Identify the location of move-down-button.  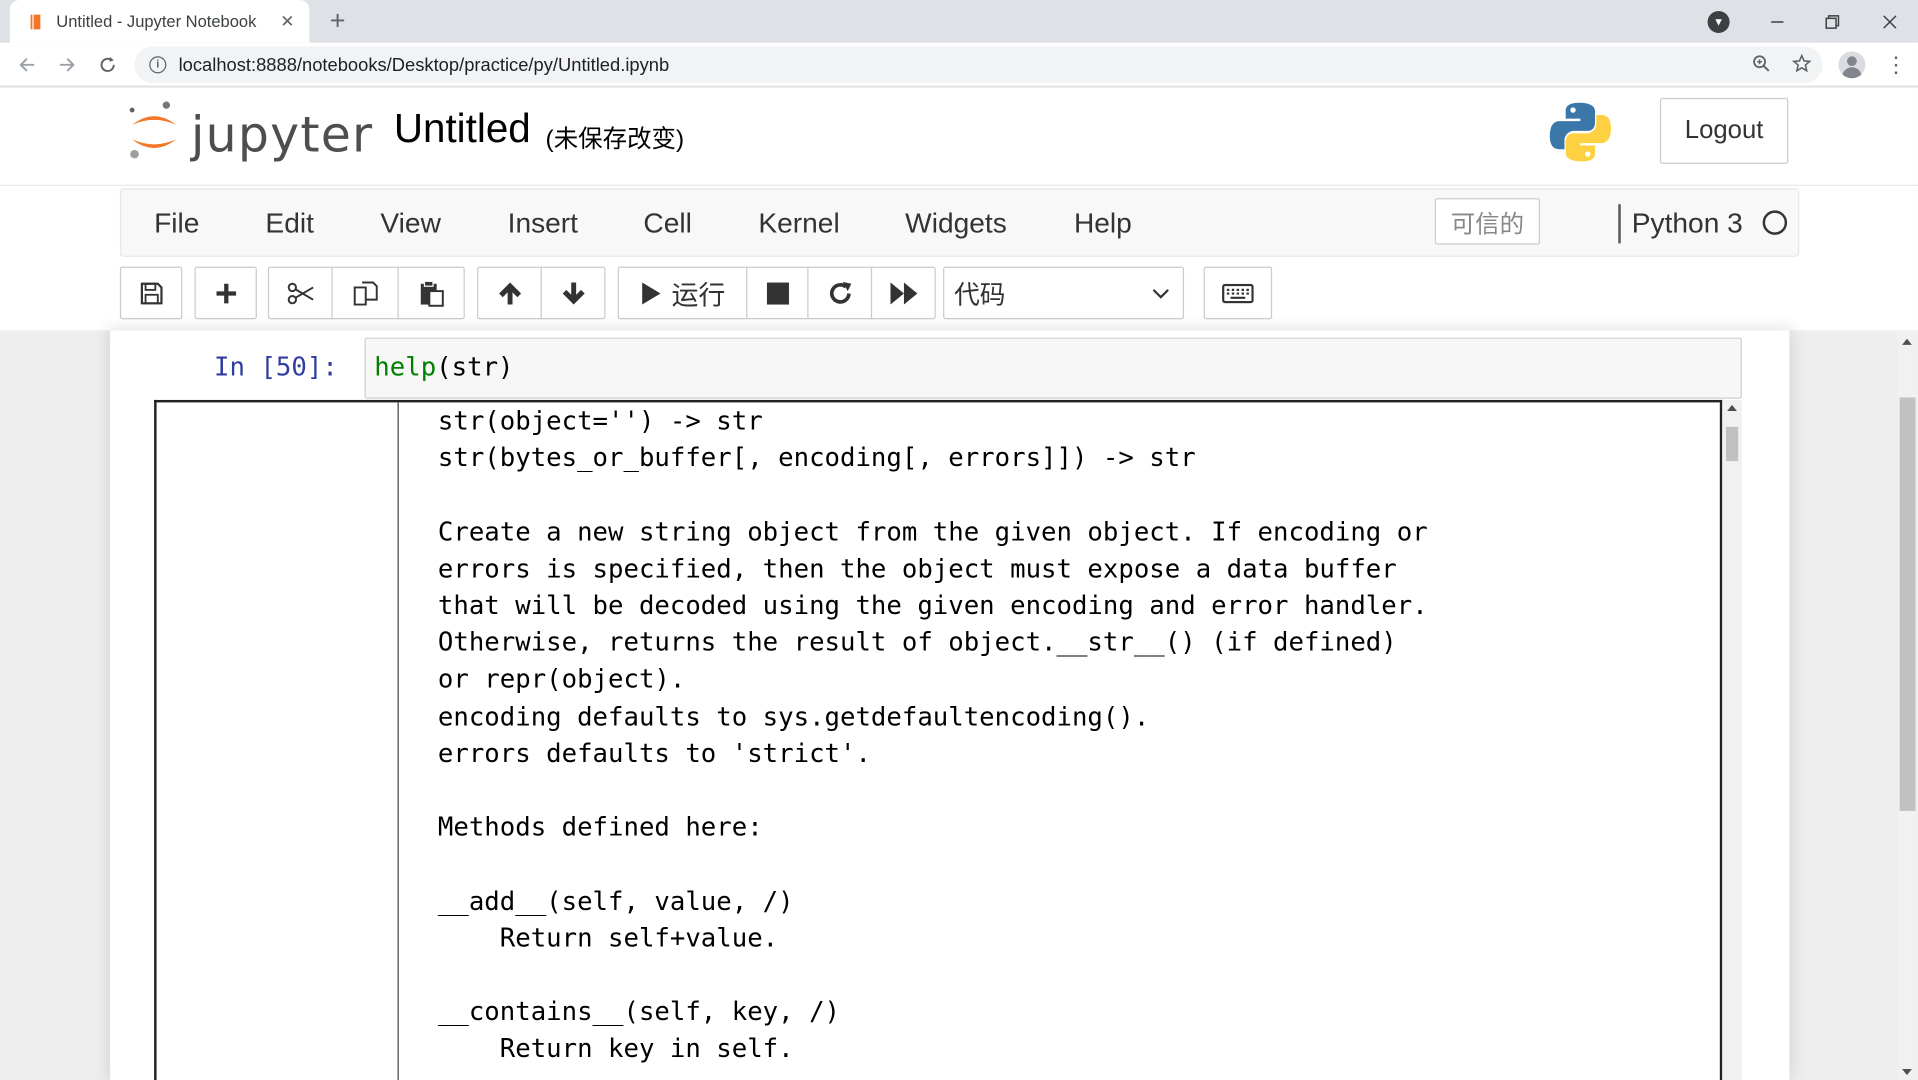
(573, 293).